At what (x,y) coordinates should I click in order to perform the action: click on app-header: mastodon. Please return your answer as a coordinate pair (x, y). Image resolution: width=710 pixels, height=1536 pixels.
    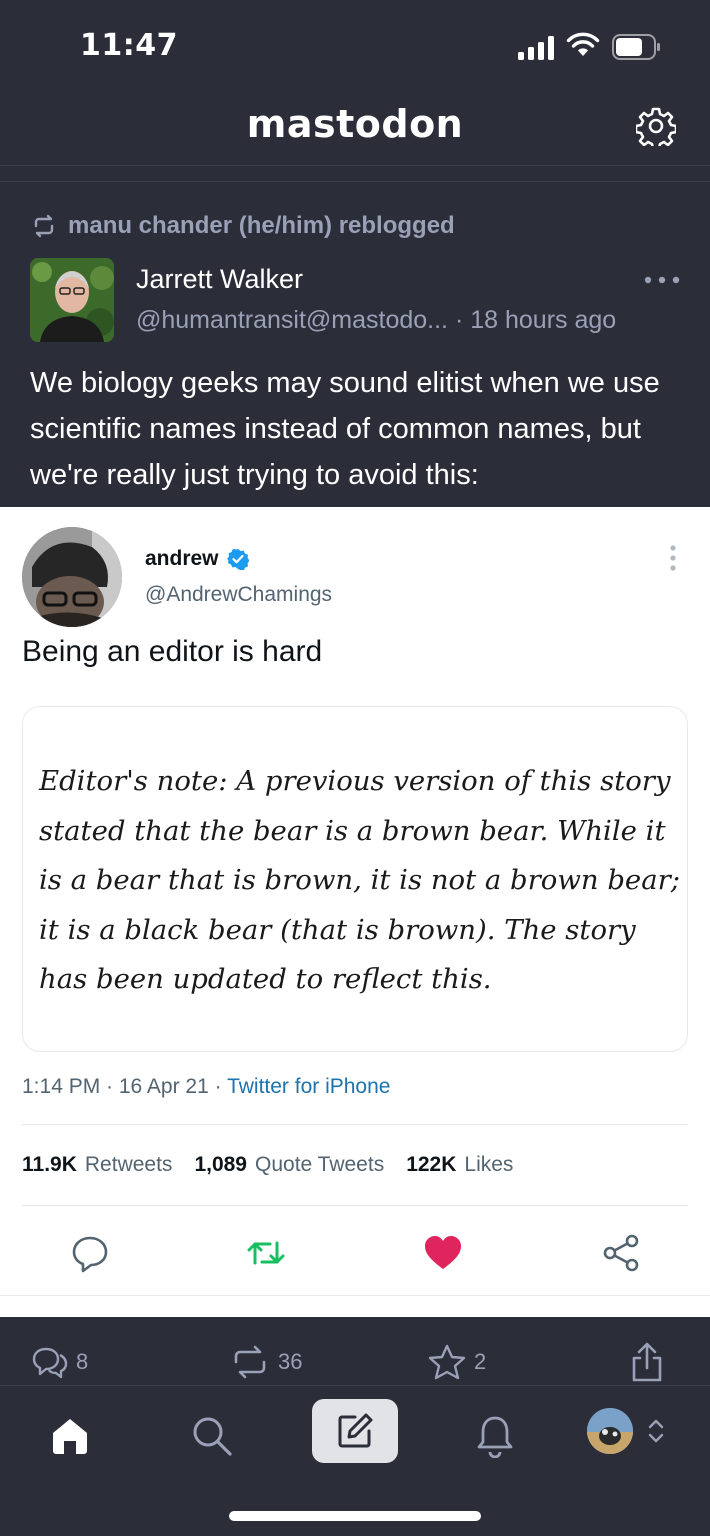
    Looking at the image, I should click on (355, 128).